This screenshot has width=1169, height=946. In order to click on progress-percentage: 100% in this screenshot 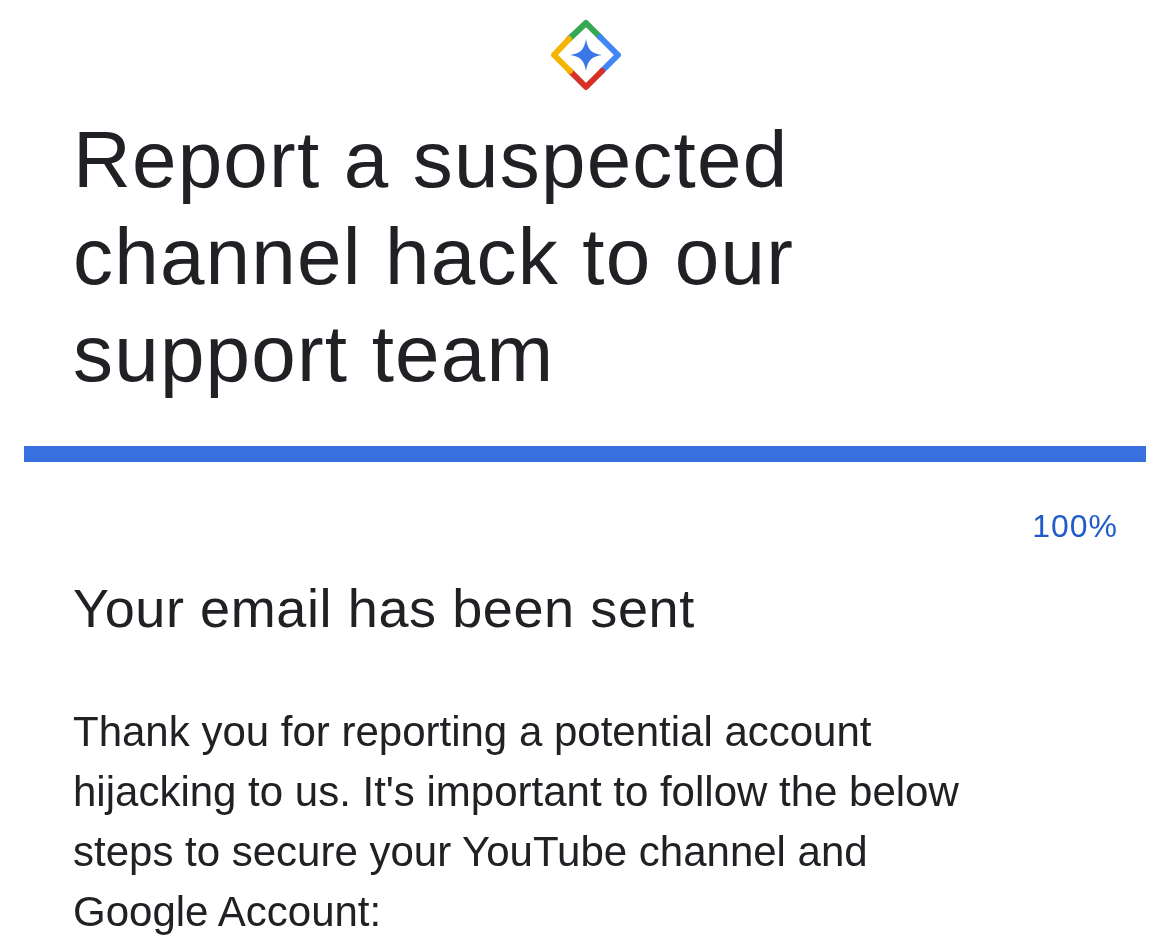, I will do `click(1075, 526)`.